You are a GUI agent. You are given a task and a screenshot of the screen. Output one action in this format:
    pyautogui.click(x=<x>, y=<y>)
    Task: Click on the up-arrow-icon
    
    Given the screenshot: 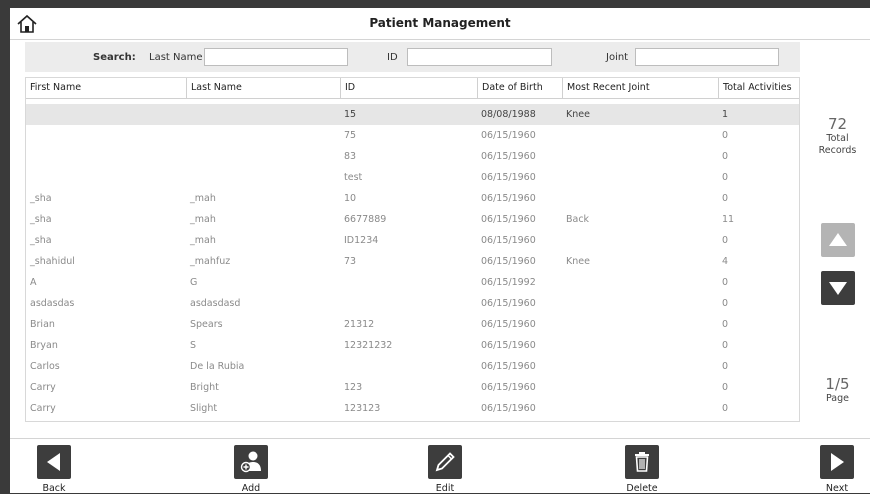 What is the action you would take?
    pyautogui.click(x=838, y=239)
    